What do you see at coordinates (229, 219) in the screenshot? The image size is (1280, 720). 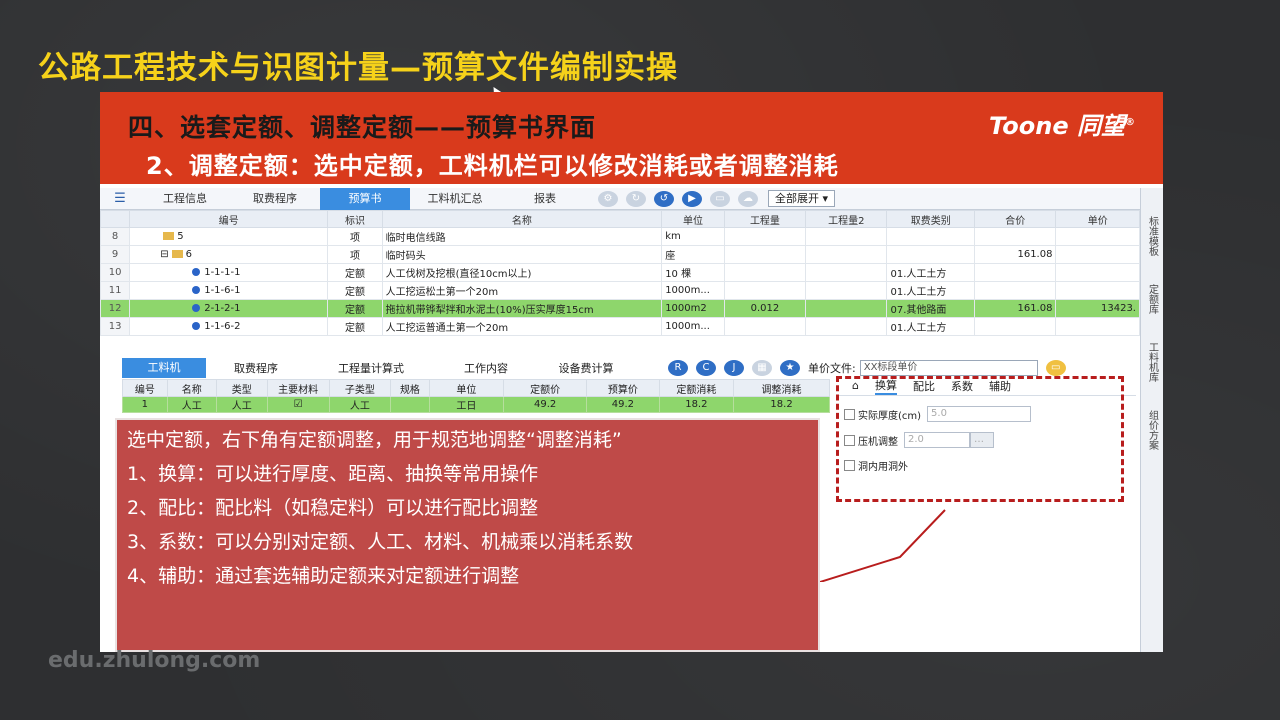 I see `col-code: 编号` at bounding box center [229, 219].